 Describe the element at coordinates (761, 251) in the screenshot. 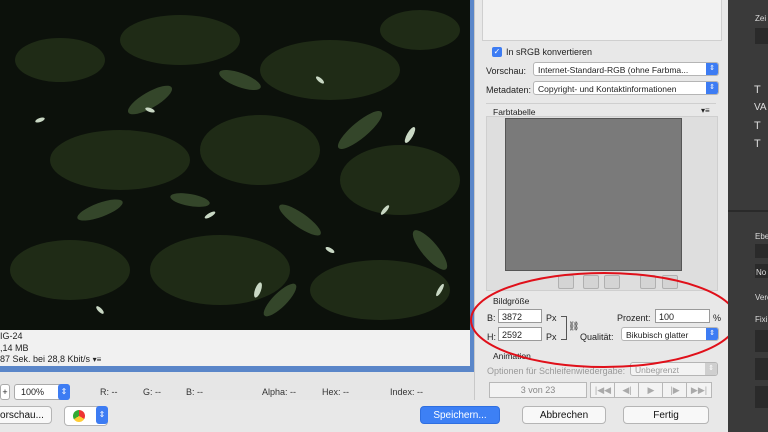

I see `layer-search-field` at that location.